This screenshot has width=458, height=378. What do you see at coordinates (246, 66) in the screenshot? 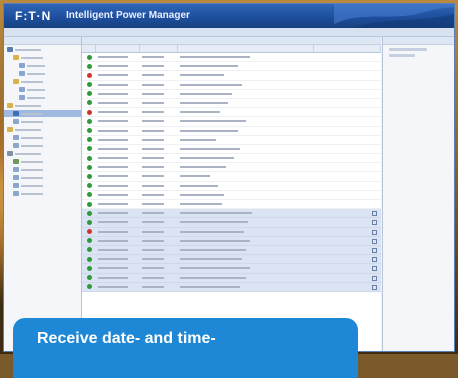
I see `message-cell` at bounding box center [246, 66].